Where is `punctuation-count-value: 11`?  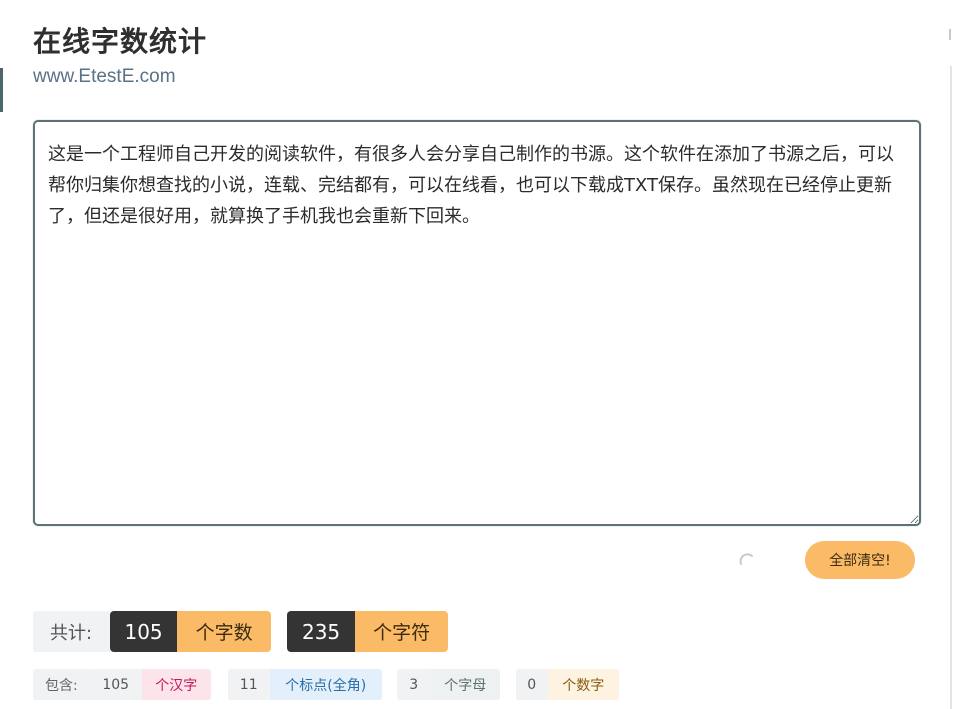 punctuation-count-value: 11 is located at coordinates (248, 684).